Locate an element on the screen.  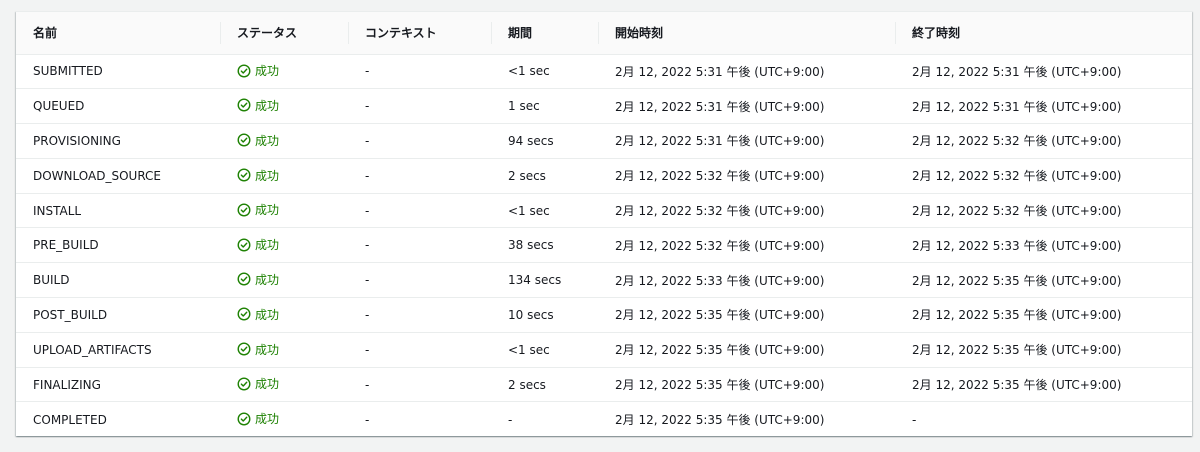
phase-duration-cell: - is located at coordinates (544, 419).